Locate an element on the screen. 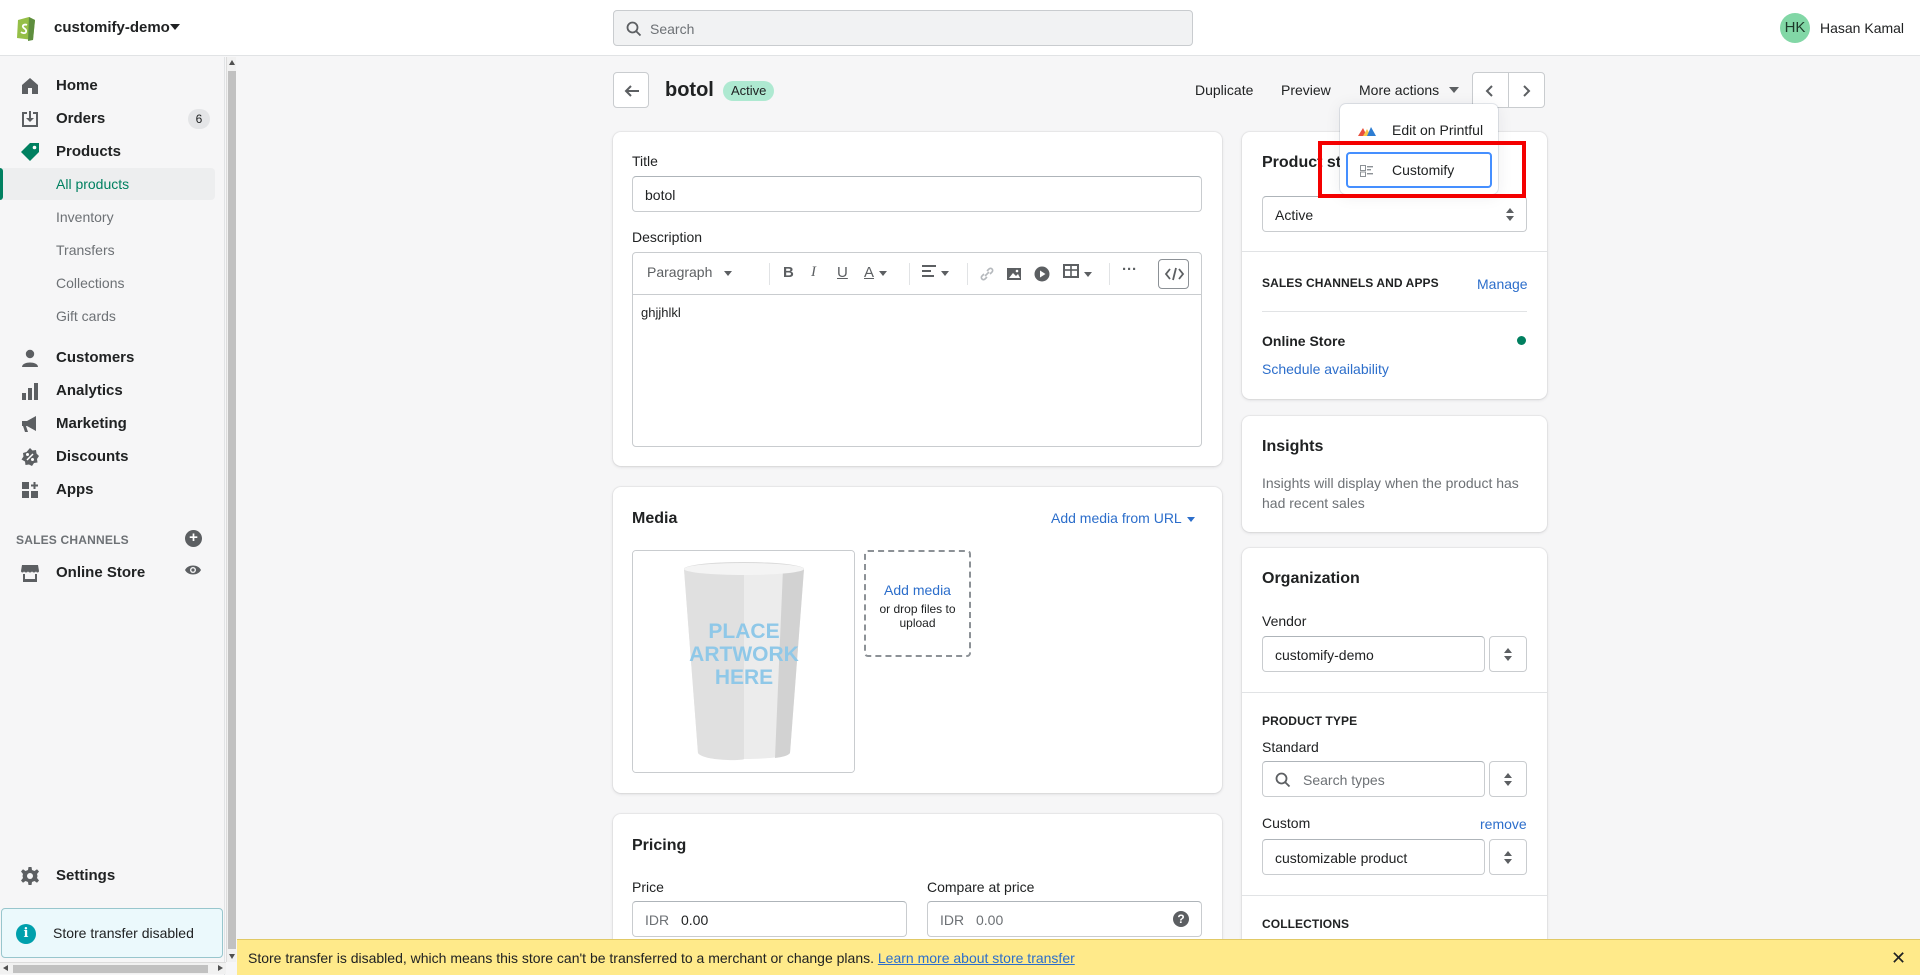 This screenshot has width=1920, height=975. custom-type-input: customizable product is located at coordinates (1373, 857).